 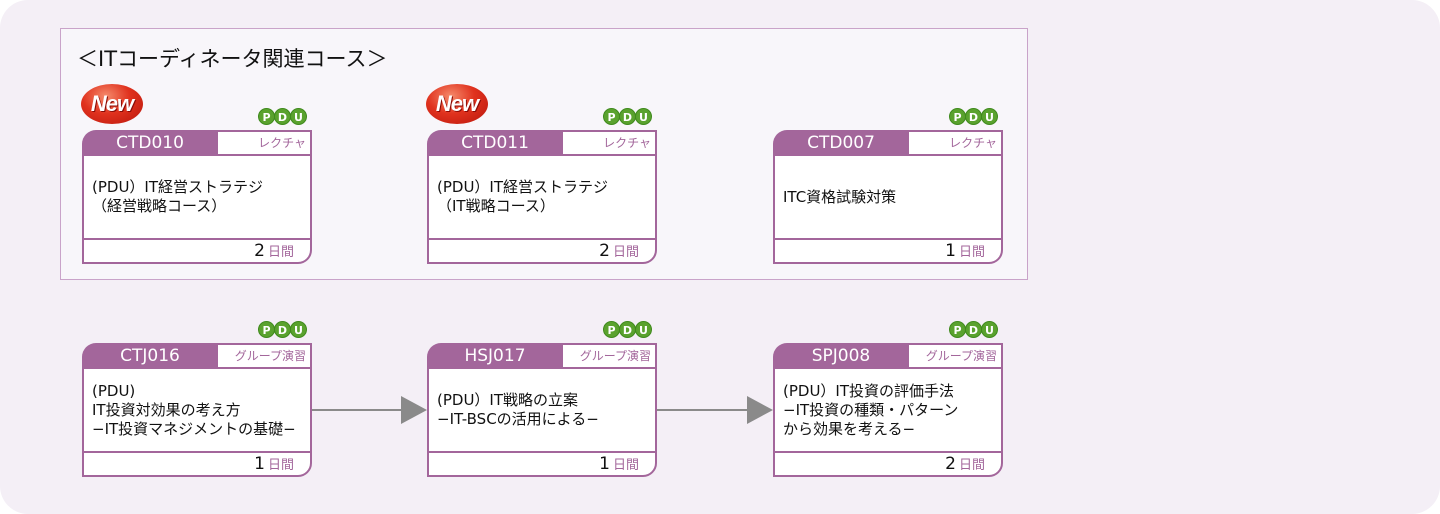 I want to click on course-card-ctd010: CTD010 レクチャ (PDU）IT経営ストラテジ （経営戦略コース） 2 日間, so click(x=197, y=197).